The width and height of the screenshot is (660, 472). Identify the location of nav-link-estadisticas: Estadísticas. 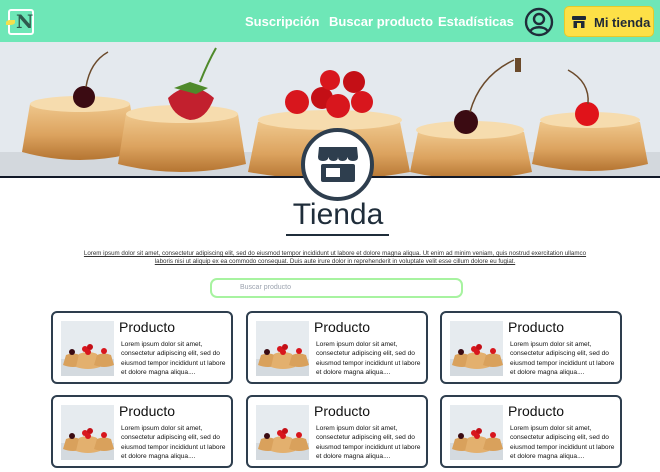
(476, 21).